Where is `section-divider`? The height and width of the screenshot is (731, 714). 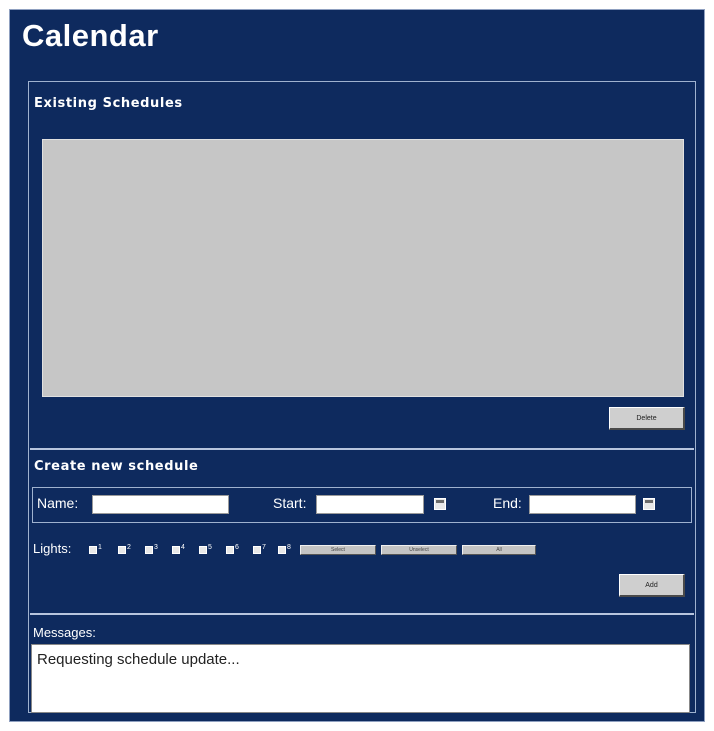 section-divider is located at coordinates (362, 449).